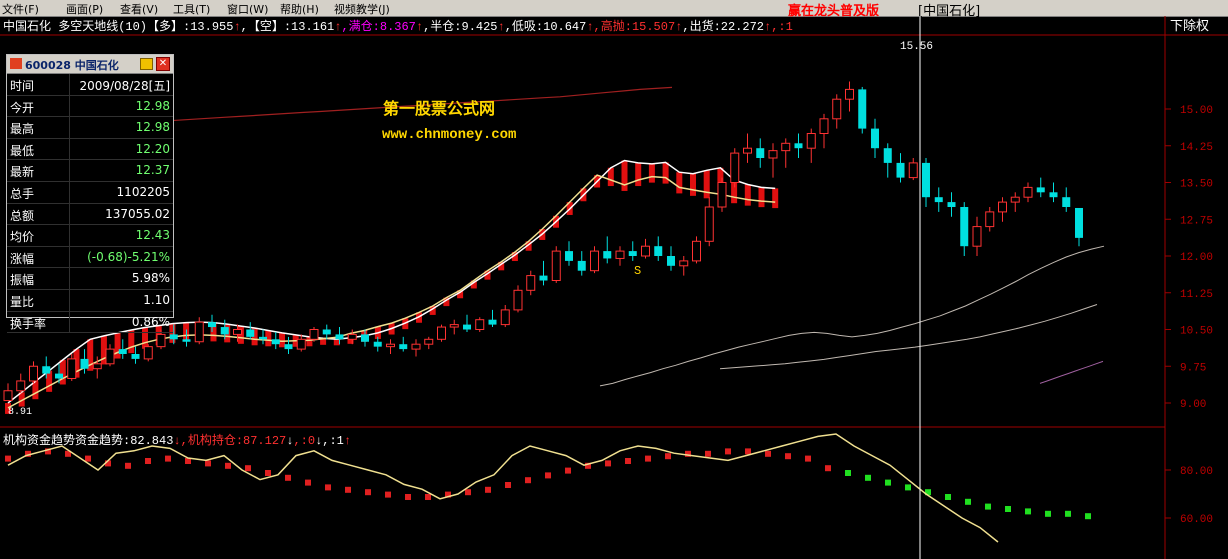  I want to click on menu-help: 帮助(H), so click(299, 9).